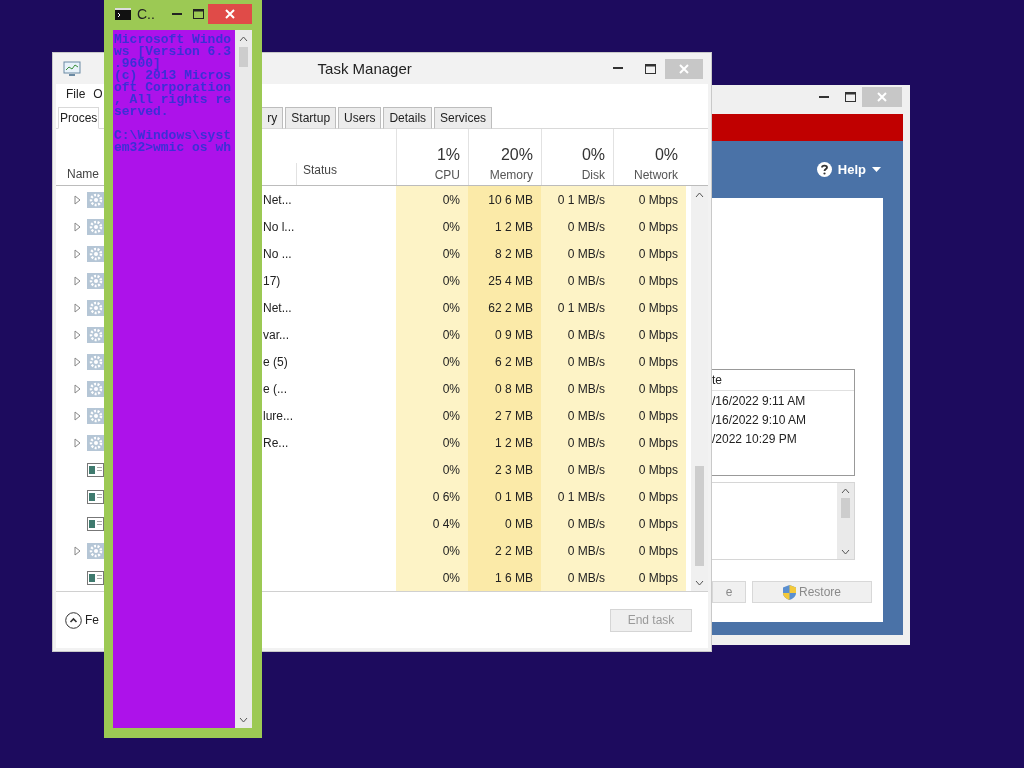 The height and width of the screenshot is (768, 1024). What do you see at coordinates (98, 94) in the screenshot?
I see `menu-item: O` at bounding box center [98, 94].